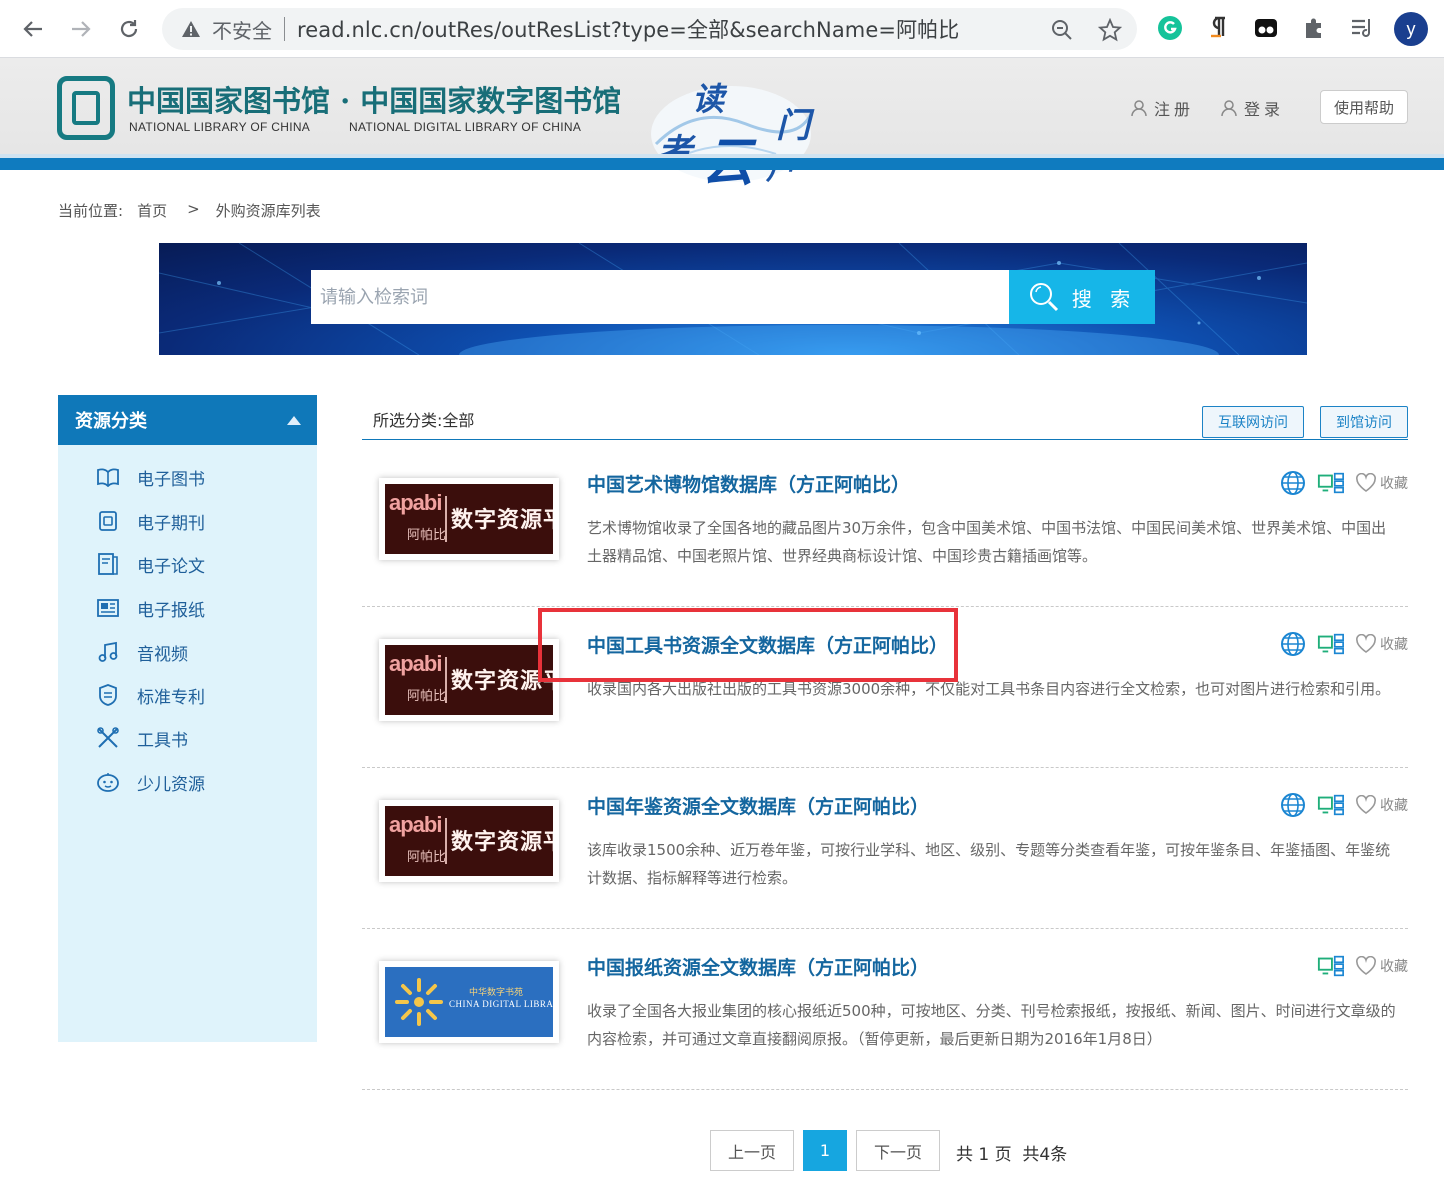  Describe the element at coordinates (1012, 1155) in the screenshot. I see `pagination-summary: 共 1 页 共4条` at that location.